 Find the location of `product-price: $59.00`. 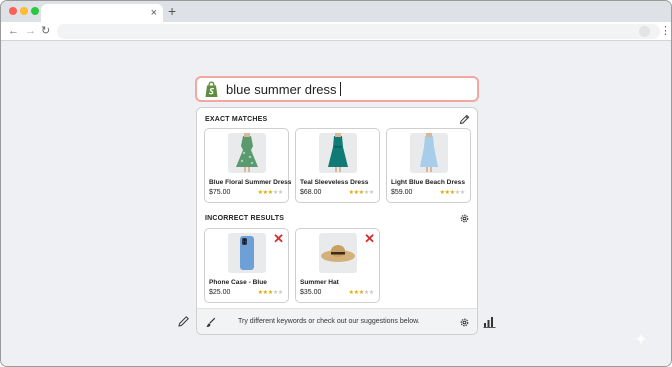

product-price: $59.00 is located at coordinates (402, 192).